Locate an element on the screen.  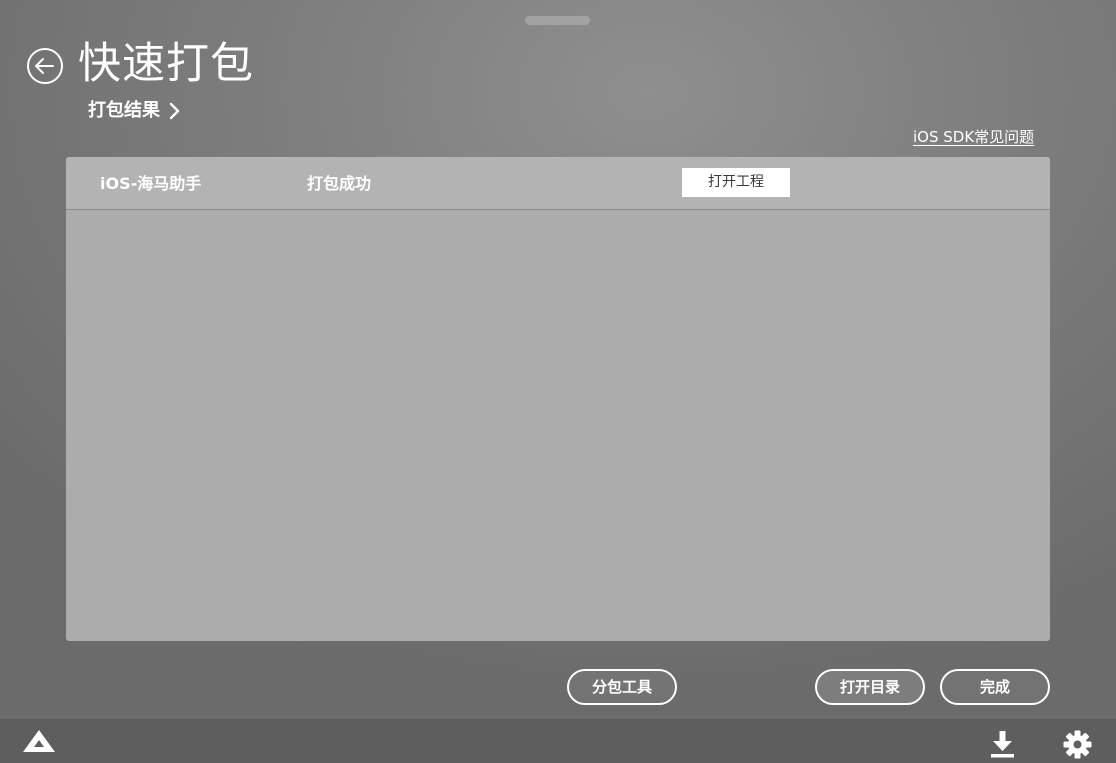
page-title: 快速打包 is located at coordinates (166, 64).